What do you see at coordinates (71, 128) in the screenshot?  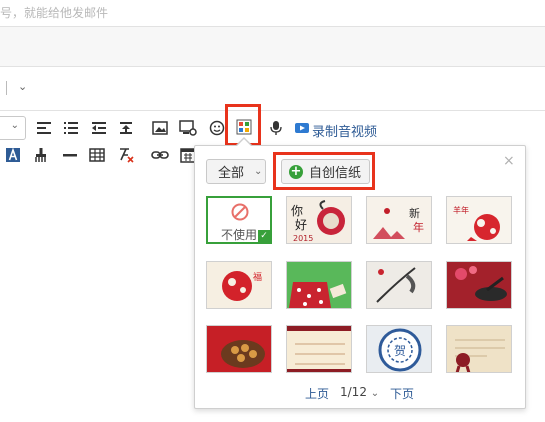 I see `bullet-list-icon` at bounding box center [71, 128].